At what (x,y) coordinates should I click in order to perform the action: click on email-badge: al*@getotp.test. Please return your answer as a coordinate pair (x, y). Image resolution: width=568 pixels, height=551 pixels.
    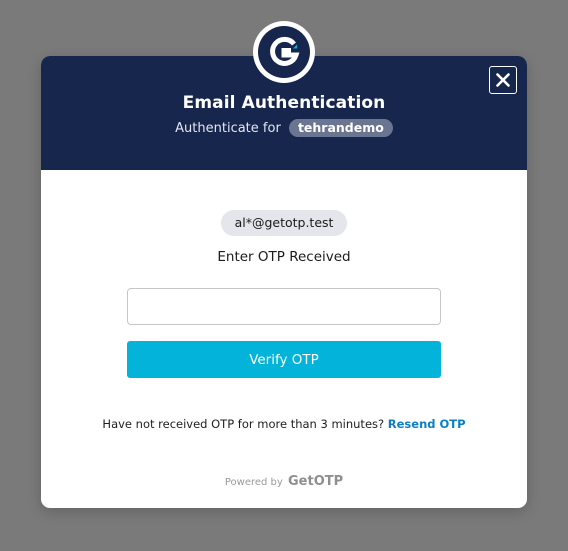
    Looking at the image, I should click on (284, 223).